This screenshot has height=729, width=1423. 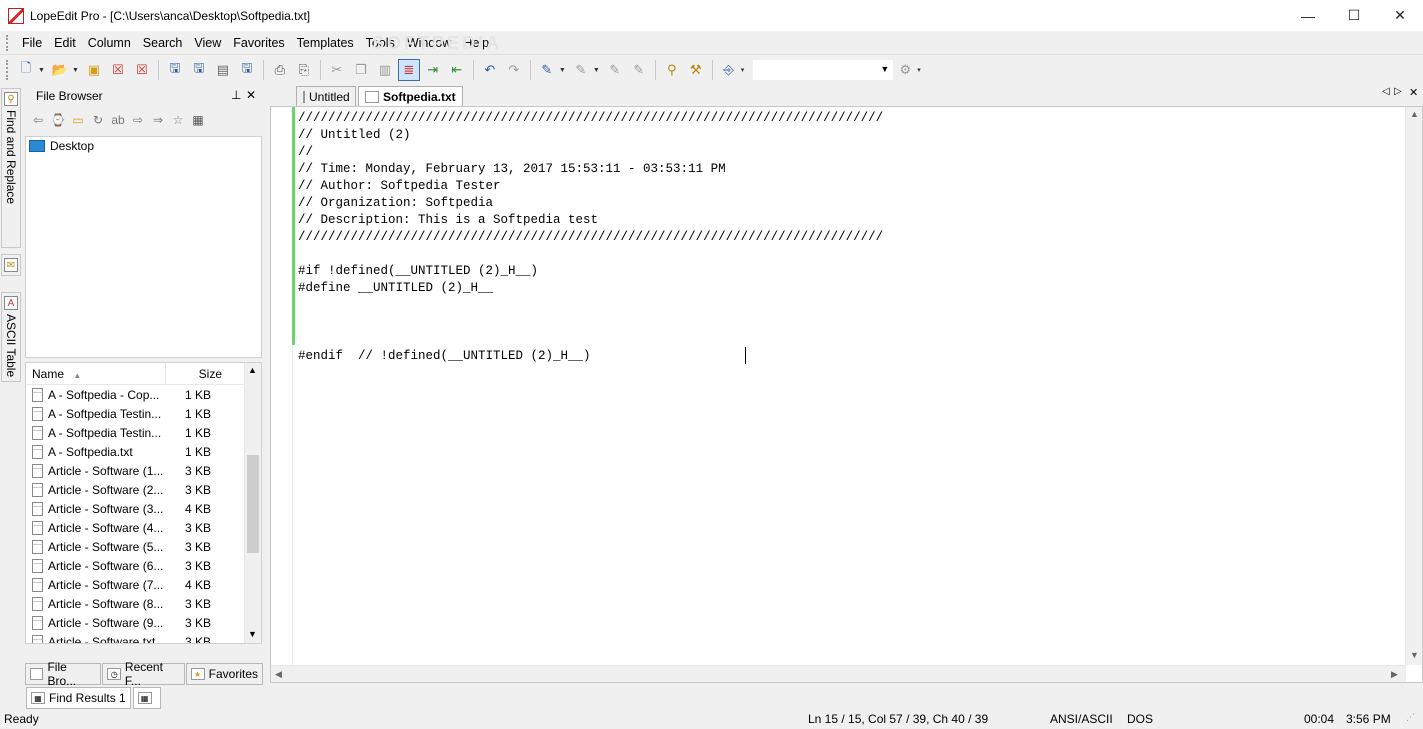 I want to click on copy-icon: ❐, so click(x=361, y=70).